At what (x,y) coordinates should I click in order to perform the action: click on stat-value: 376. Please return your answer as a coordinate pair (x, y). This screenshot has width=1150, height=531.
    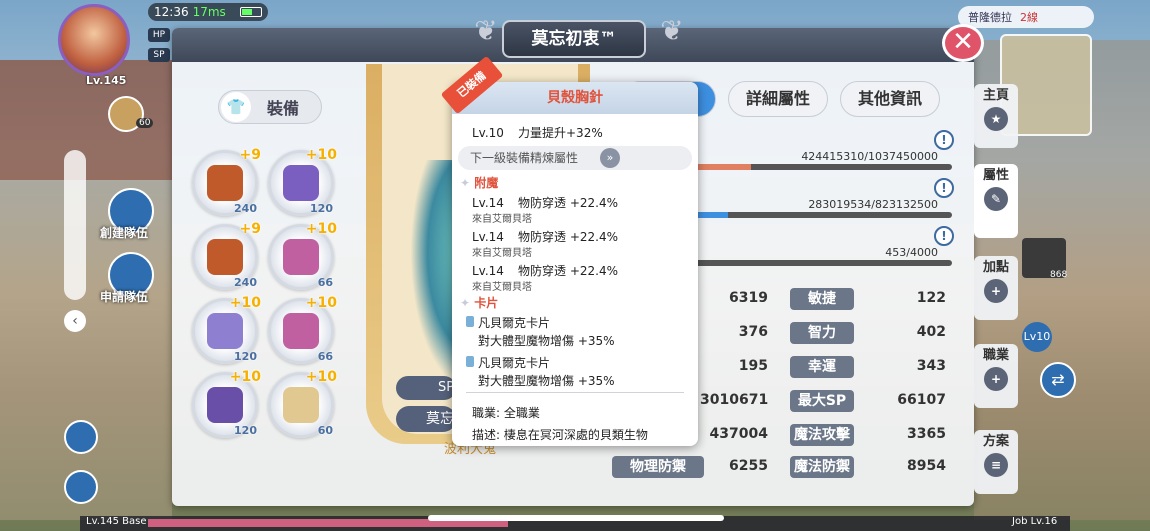
    Looking at the image, I should click on (753, 332).